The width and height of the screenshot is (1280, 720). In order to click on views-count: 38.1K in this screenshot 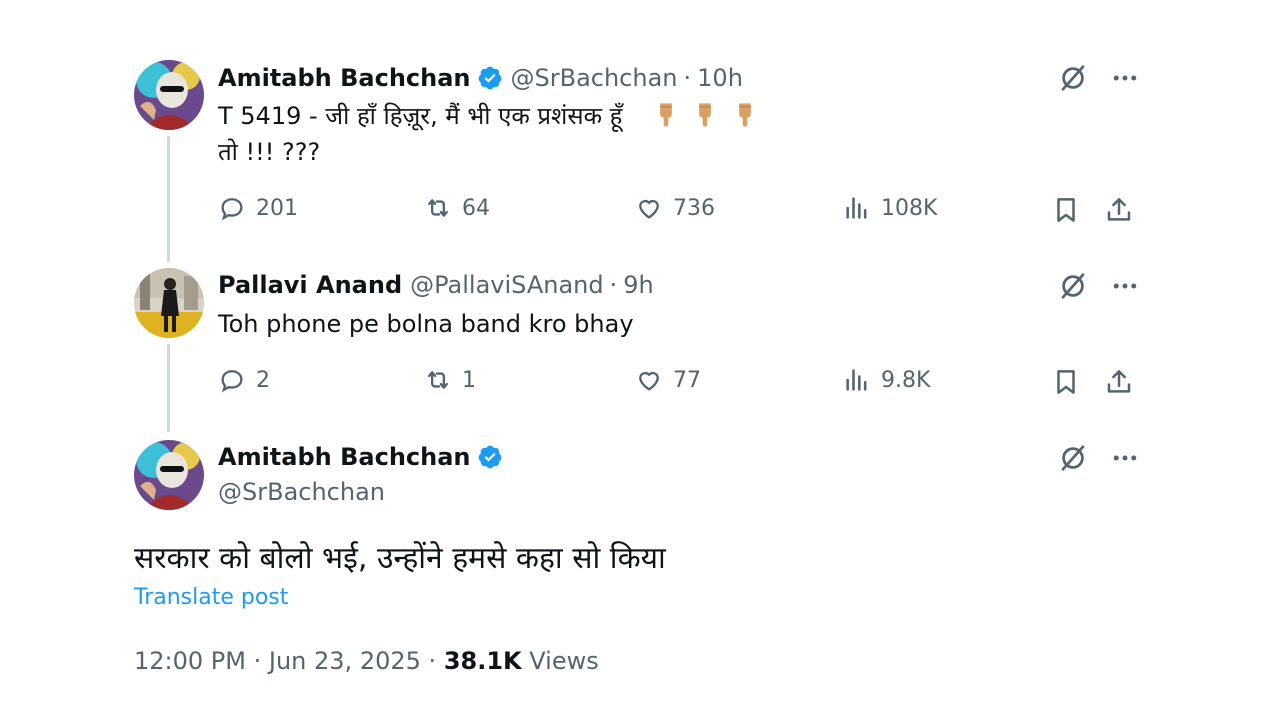, I will do `click(483, 661)`.